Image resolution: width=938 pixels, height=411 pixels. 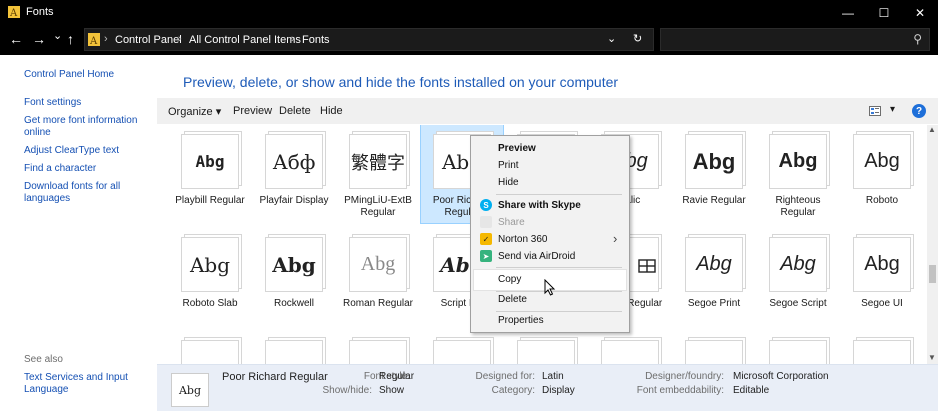 What do you see at coordinates (294, 175) in the screenshot?
I see `font-tile: Абф Playfair Display` at bounding box center [294, 175].